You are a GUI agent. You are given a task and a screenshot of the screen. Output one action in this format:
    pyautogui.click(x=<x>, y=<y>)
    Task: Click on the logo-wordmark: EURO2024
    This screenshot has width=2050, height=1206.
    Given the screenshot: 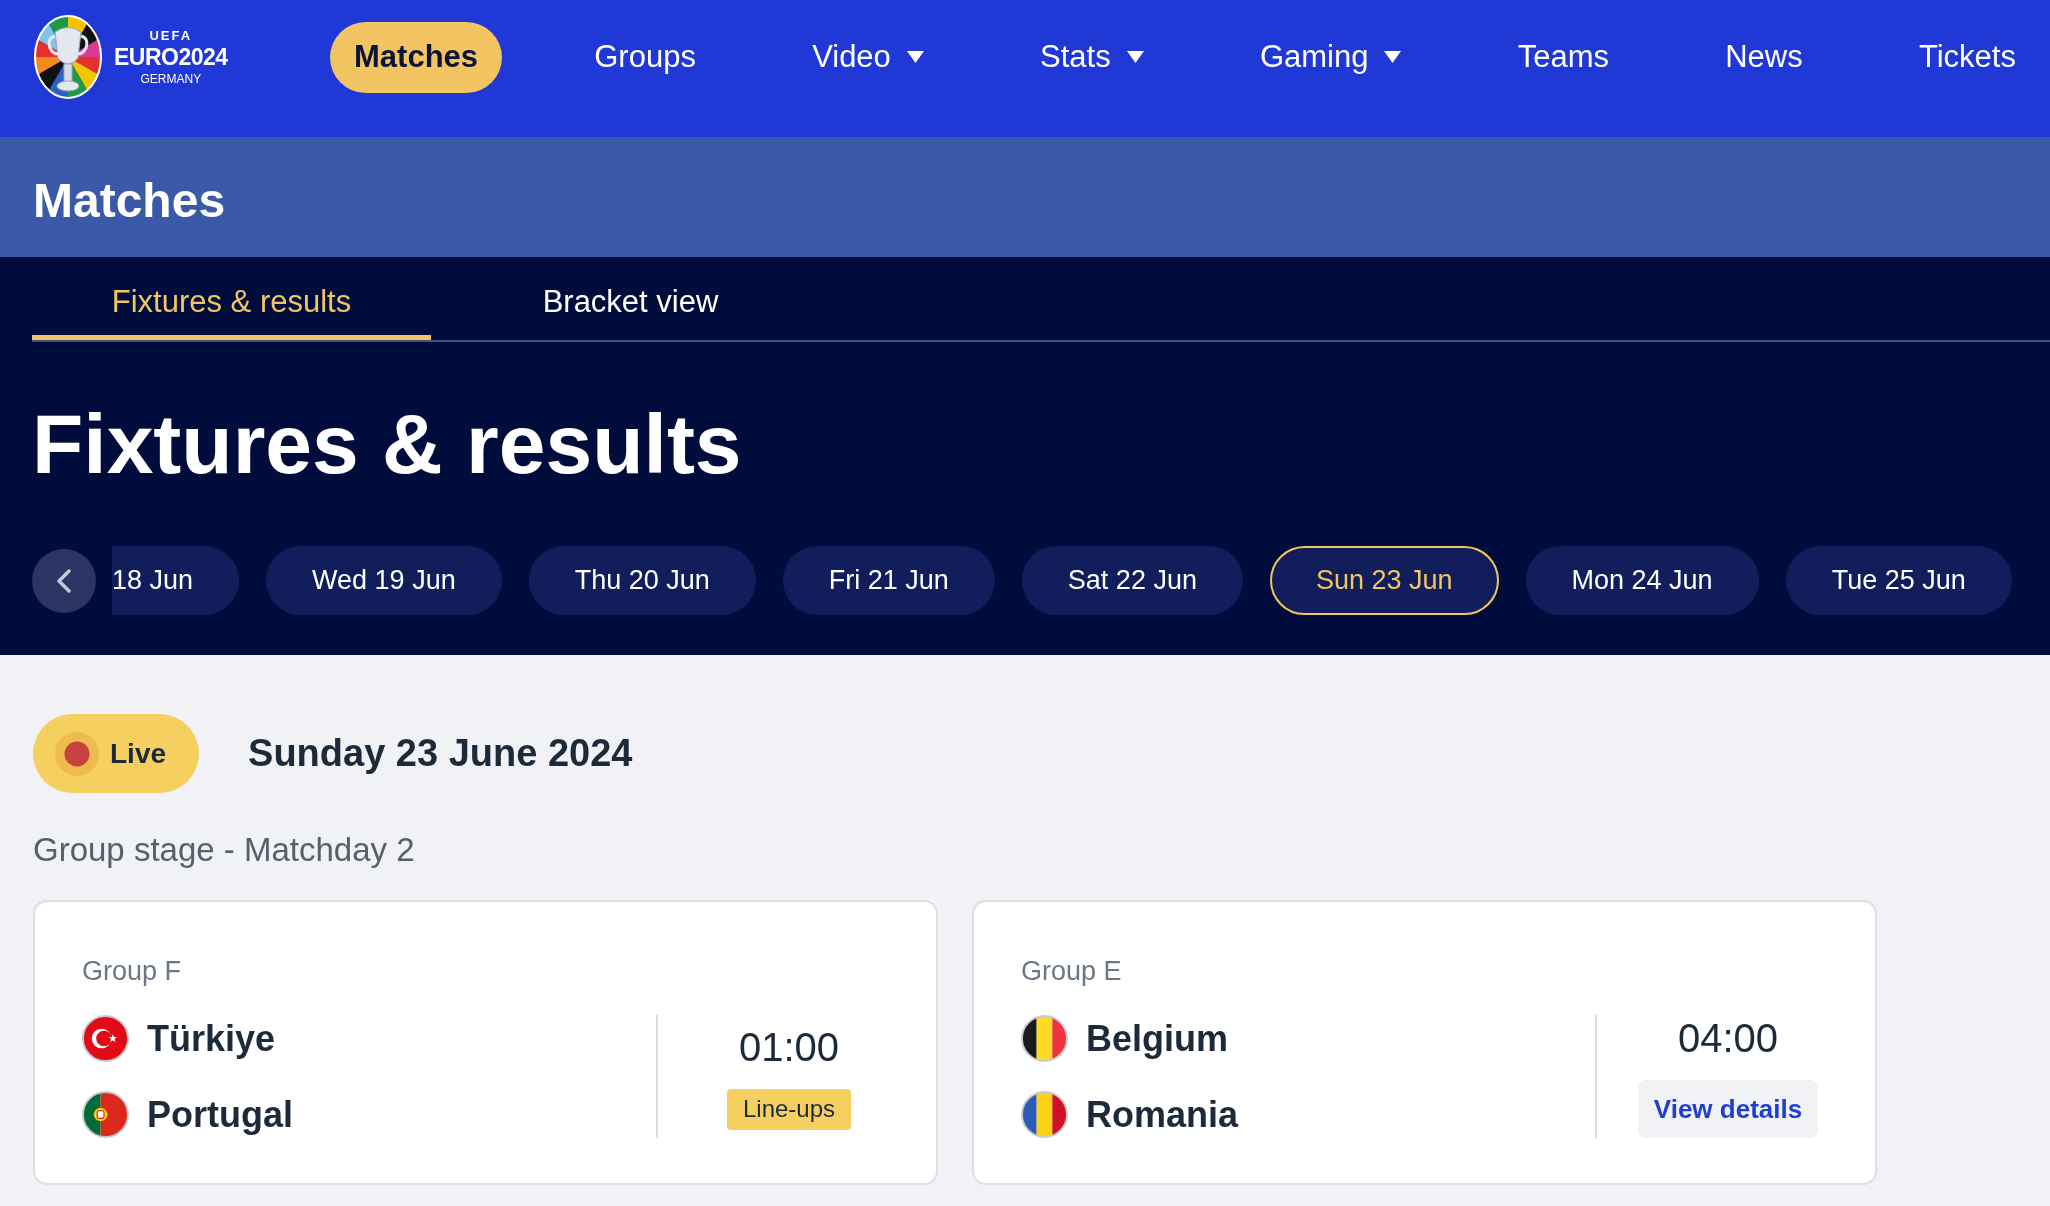 What is the action you would take?
    pyautogui.click(x=171, y=57)
    